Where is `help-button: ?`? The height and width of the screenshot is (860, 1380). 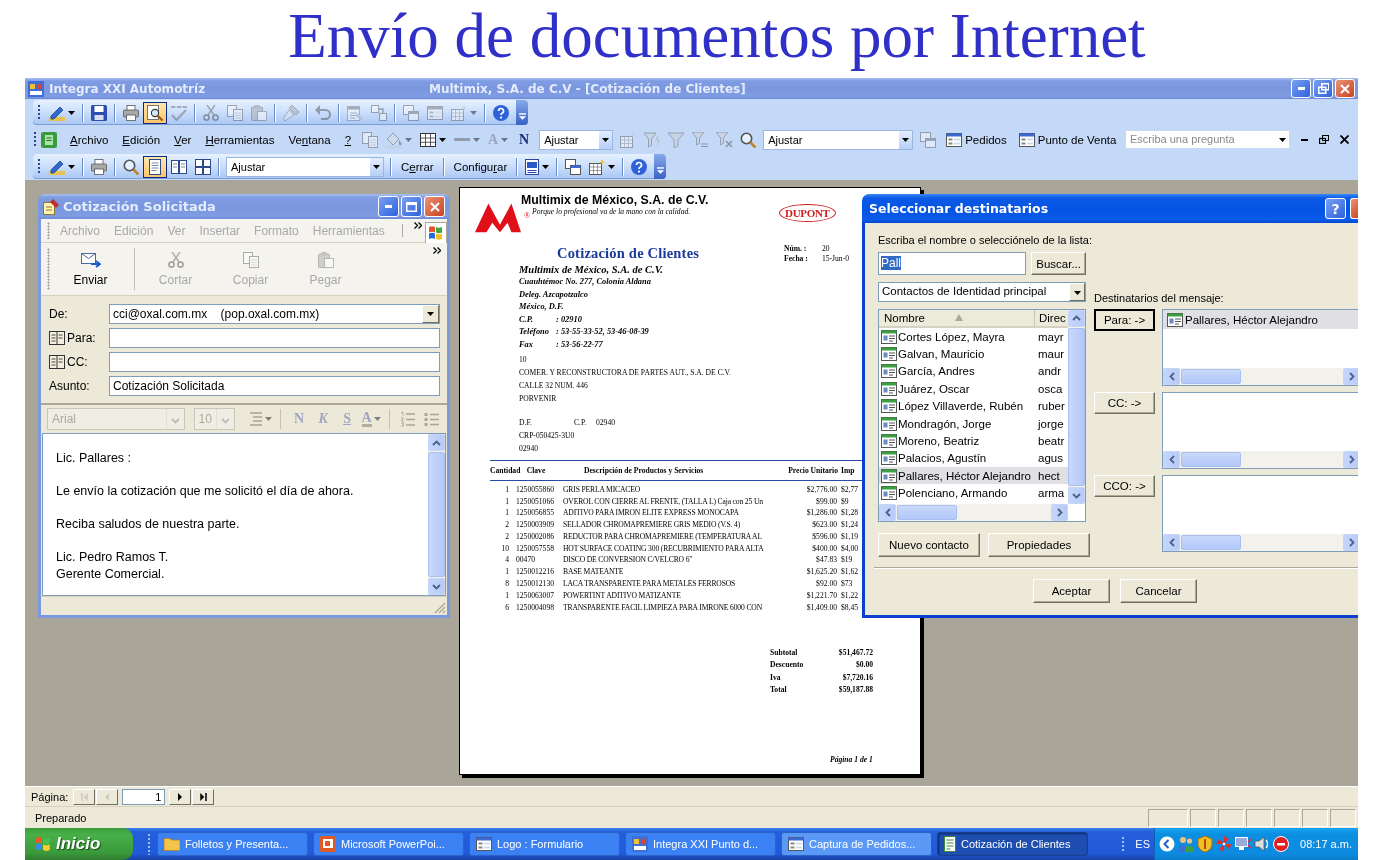
help-button: ? is located at coordinates (1335, 208).